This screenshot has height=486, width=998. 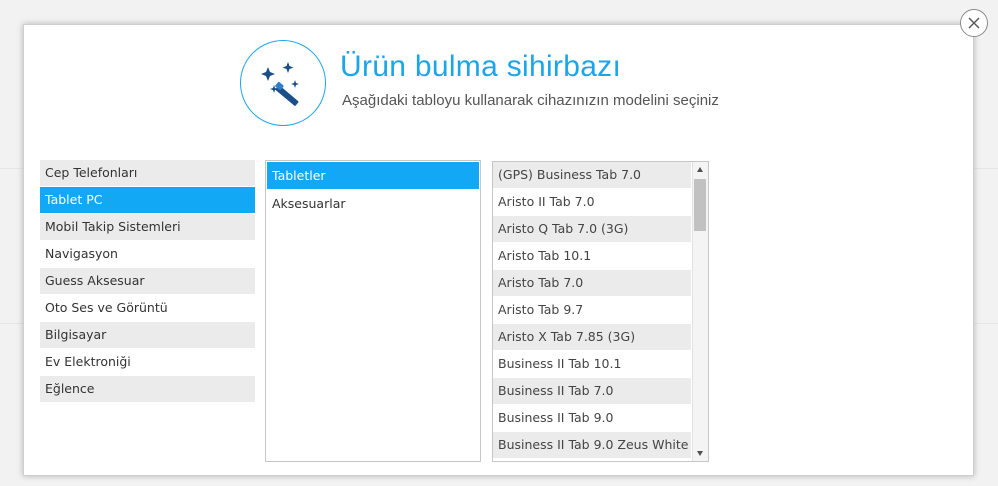 I want to click on model-item: Business II Tab 7.0, so click(x=592, y=391).